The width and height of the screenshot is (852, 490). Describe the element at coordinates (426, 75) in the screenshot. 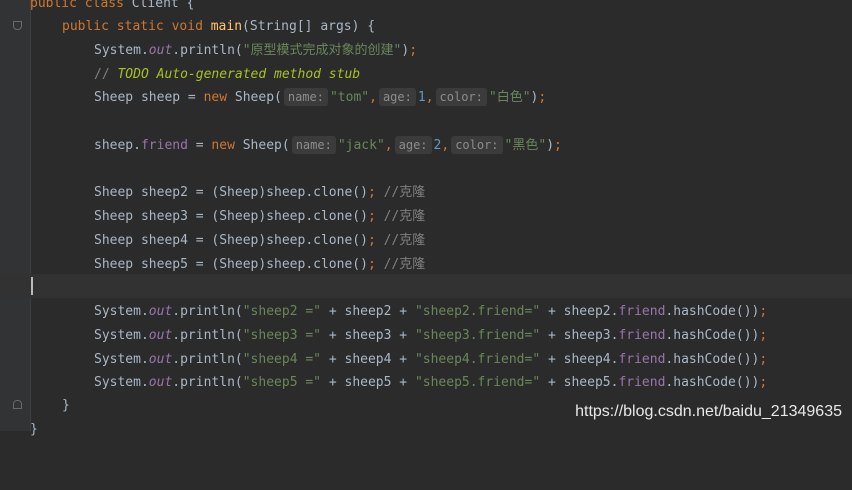

I see `code-line-todo-comment: // TODO Auto-generated method stub` at that location.